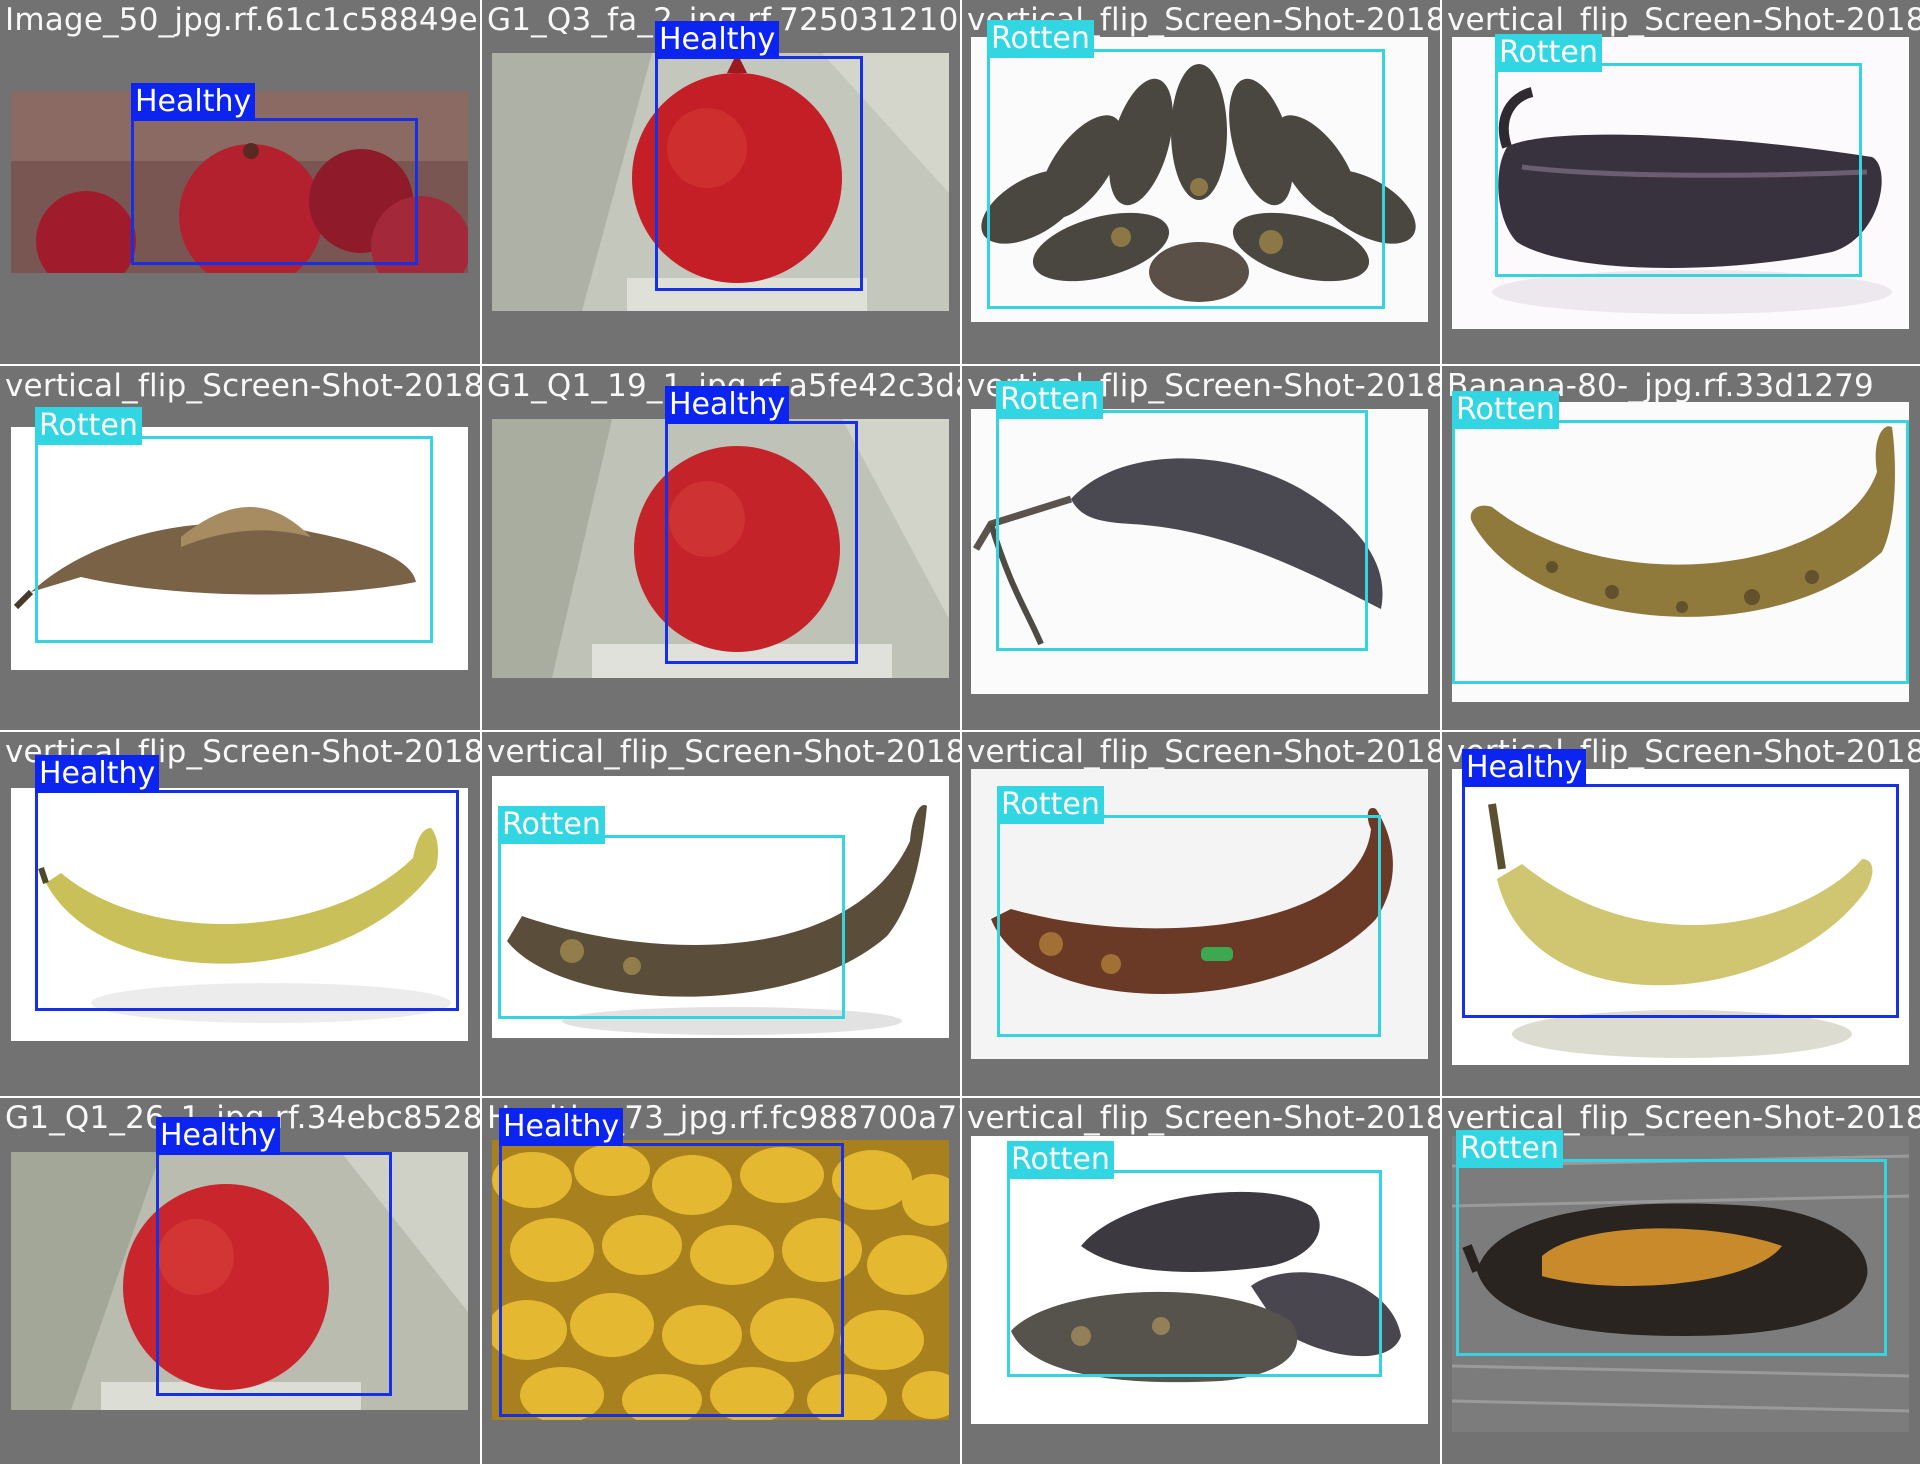 Image resolution: width=1920 pixels, height=1464 pixels. I want to click on tile-14: Healthy_73_jpg.rf.fc988700a7742 Healthy, so click(721, 1281).